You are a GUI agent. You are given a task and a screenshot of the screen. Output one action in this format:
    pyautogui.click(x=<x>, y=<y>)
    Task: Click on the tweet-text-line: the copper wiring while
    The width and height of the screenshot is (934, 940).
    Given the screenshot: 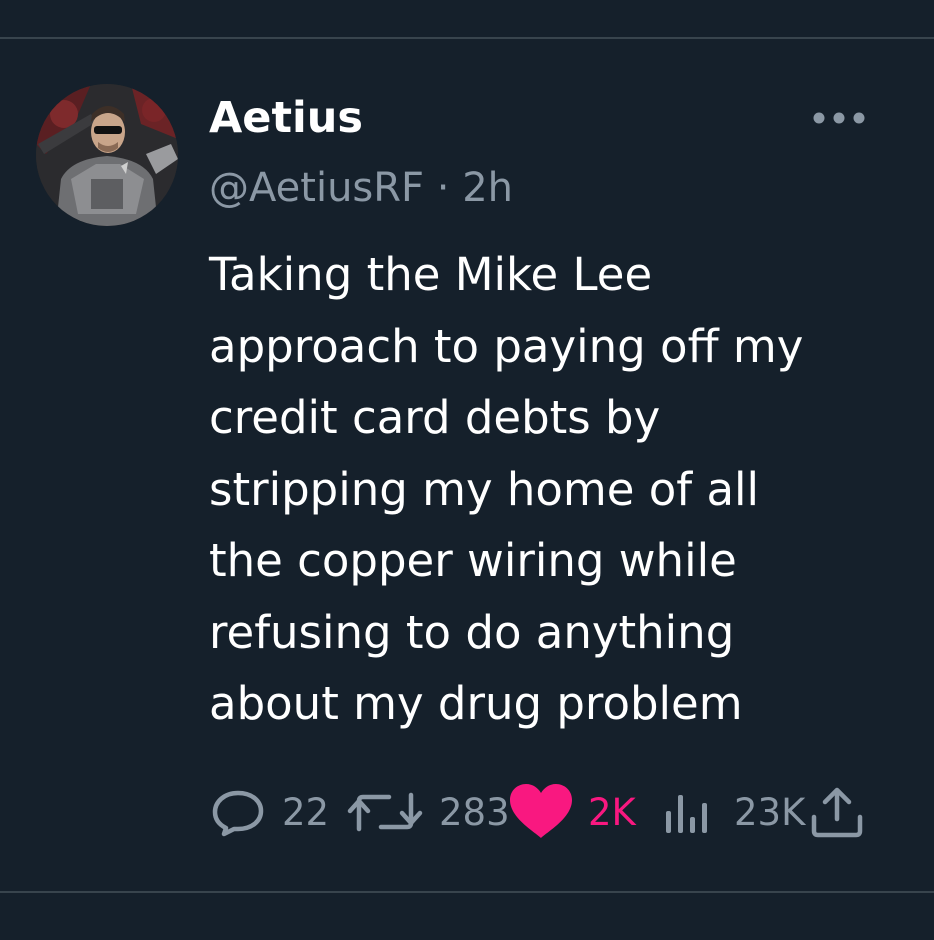 What is the action you would take?
    pyautogui.click(x=473, y=560)
    